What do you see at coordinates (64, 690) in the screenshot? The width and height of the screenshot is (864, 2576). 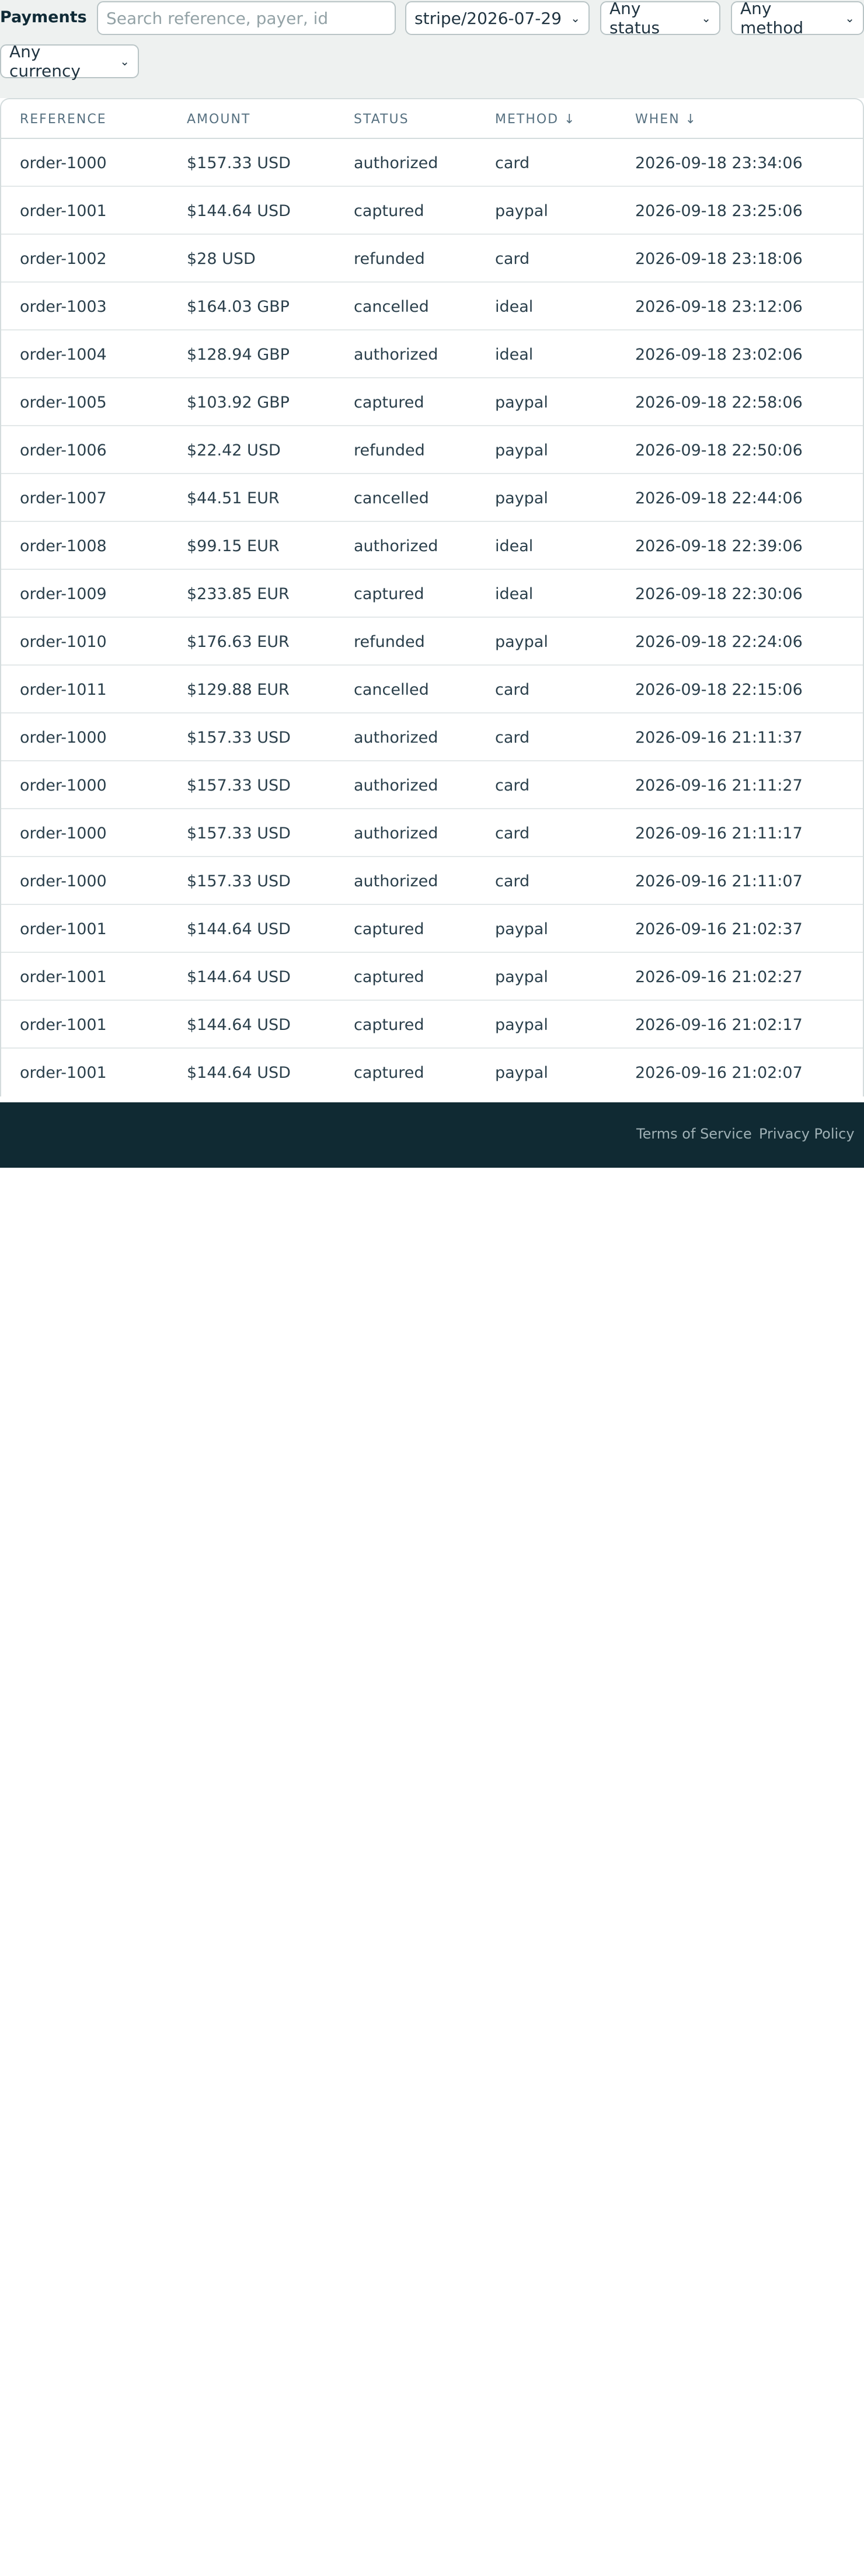 I see `cell-reference: order-1011` at bounding box center [64, 690].